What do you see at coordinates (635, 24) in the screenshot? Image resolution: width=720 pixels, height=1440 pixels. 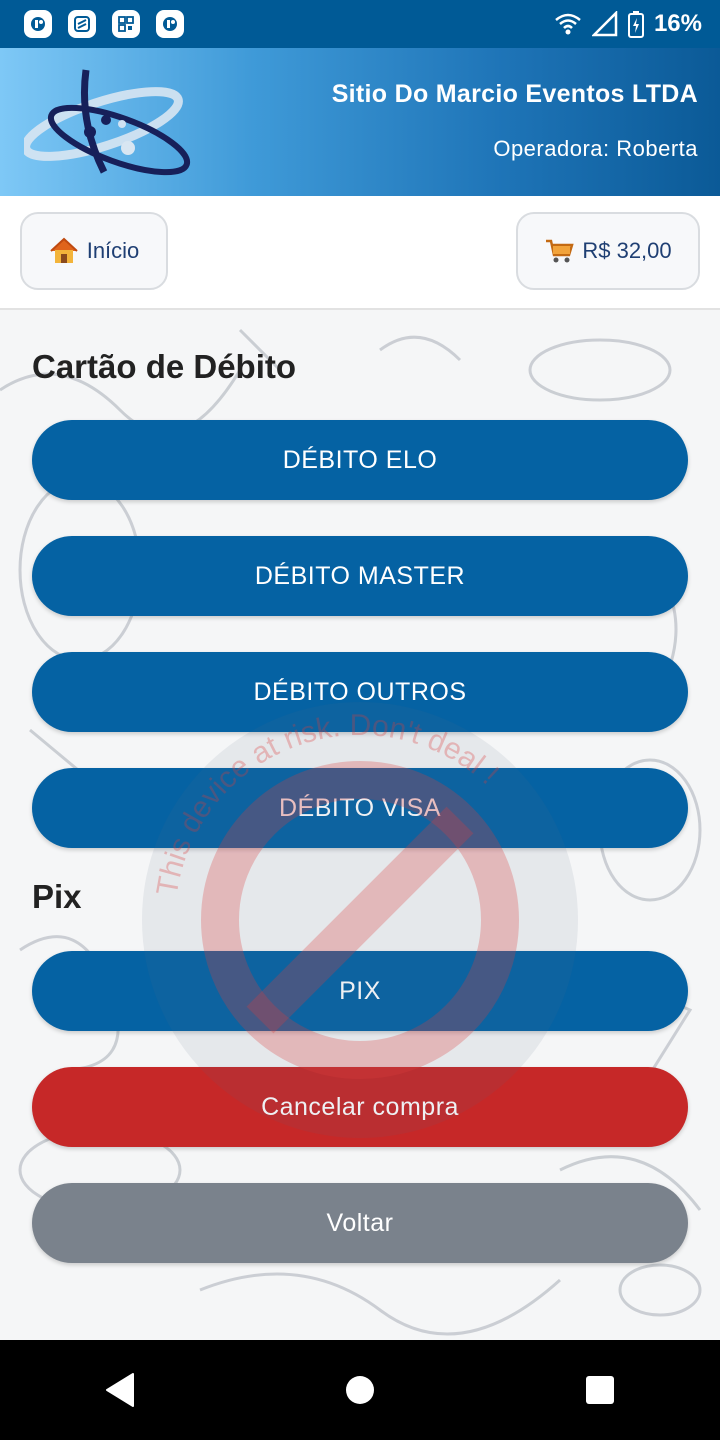 I see `battery-charging-icon` at bounding box center [635, 24].